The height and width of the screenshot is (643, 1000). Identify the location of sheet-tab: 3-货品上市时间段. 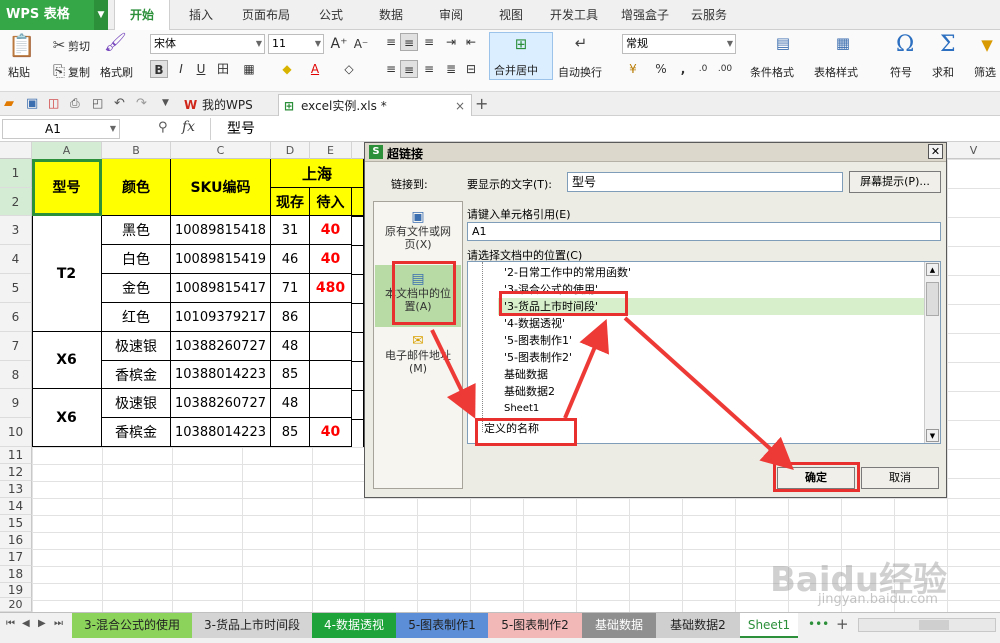
(252, 625).